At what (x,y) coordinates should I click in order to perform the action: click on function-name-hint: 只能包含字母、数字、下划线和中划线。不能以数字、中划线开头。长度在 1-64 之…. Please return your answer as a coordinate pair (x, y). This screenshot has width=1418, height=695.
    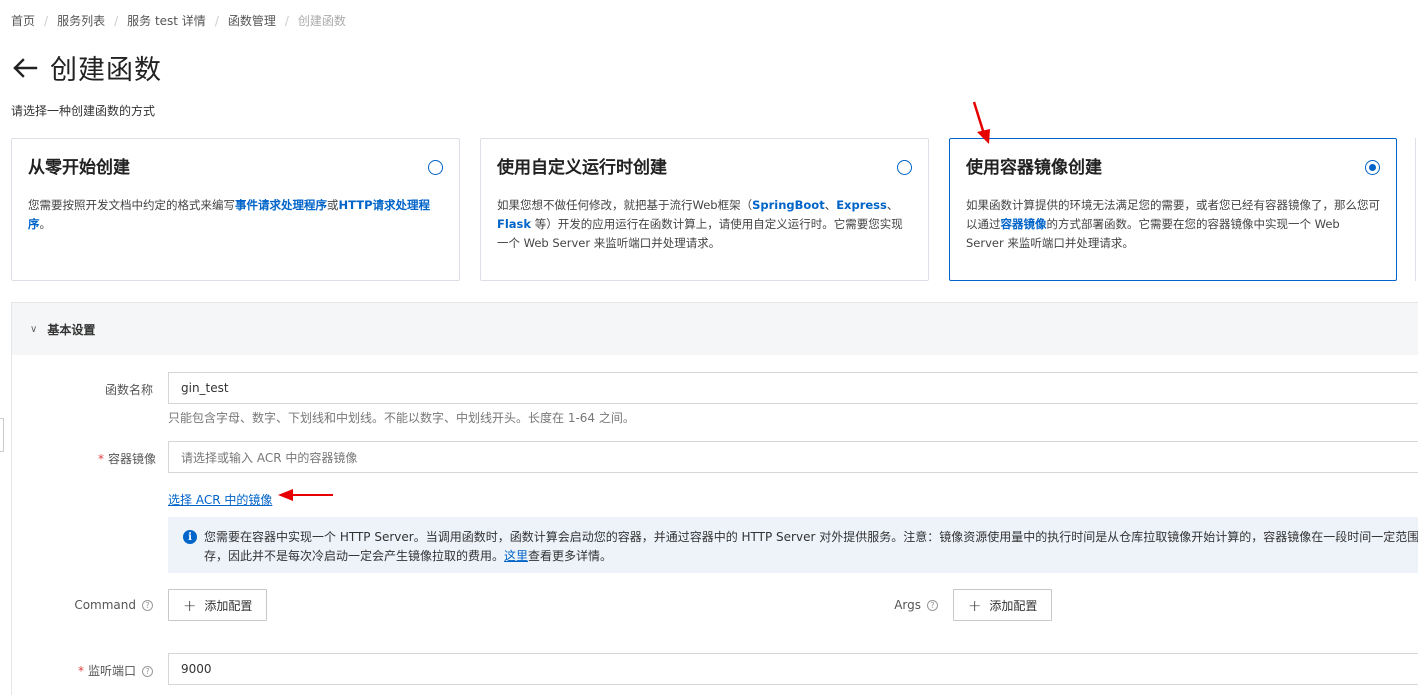
    Looking at the image, I should click on (401, 418).